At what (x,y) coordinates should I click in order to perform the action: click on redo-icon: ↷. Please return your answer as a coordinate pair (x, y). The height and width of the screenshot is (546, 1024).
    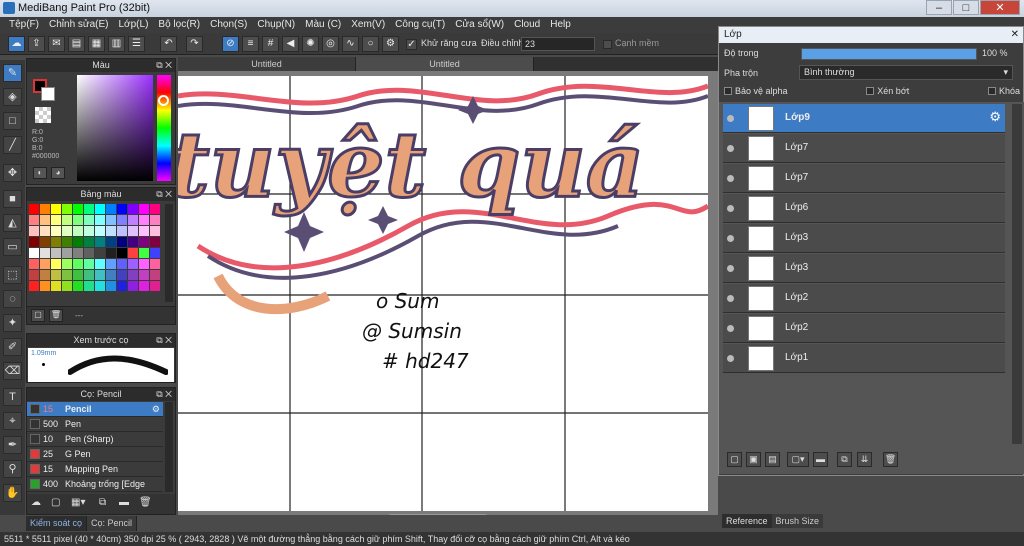
    Looking at the image, I should click on (194, 44).